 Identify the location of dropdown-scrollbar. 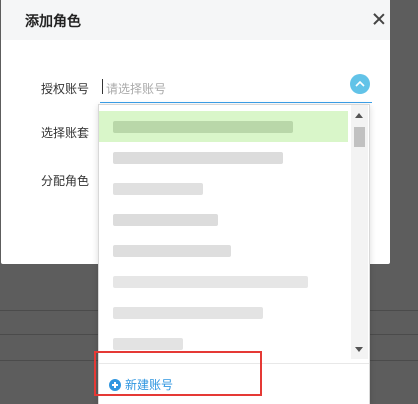
(359, 232).